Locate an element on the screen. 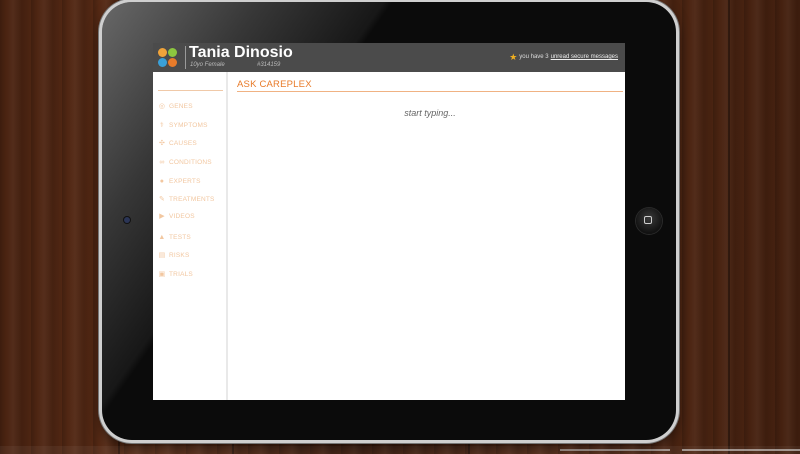  search-input is located at coordinates (430, 113).